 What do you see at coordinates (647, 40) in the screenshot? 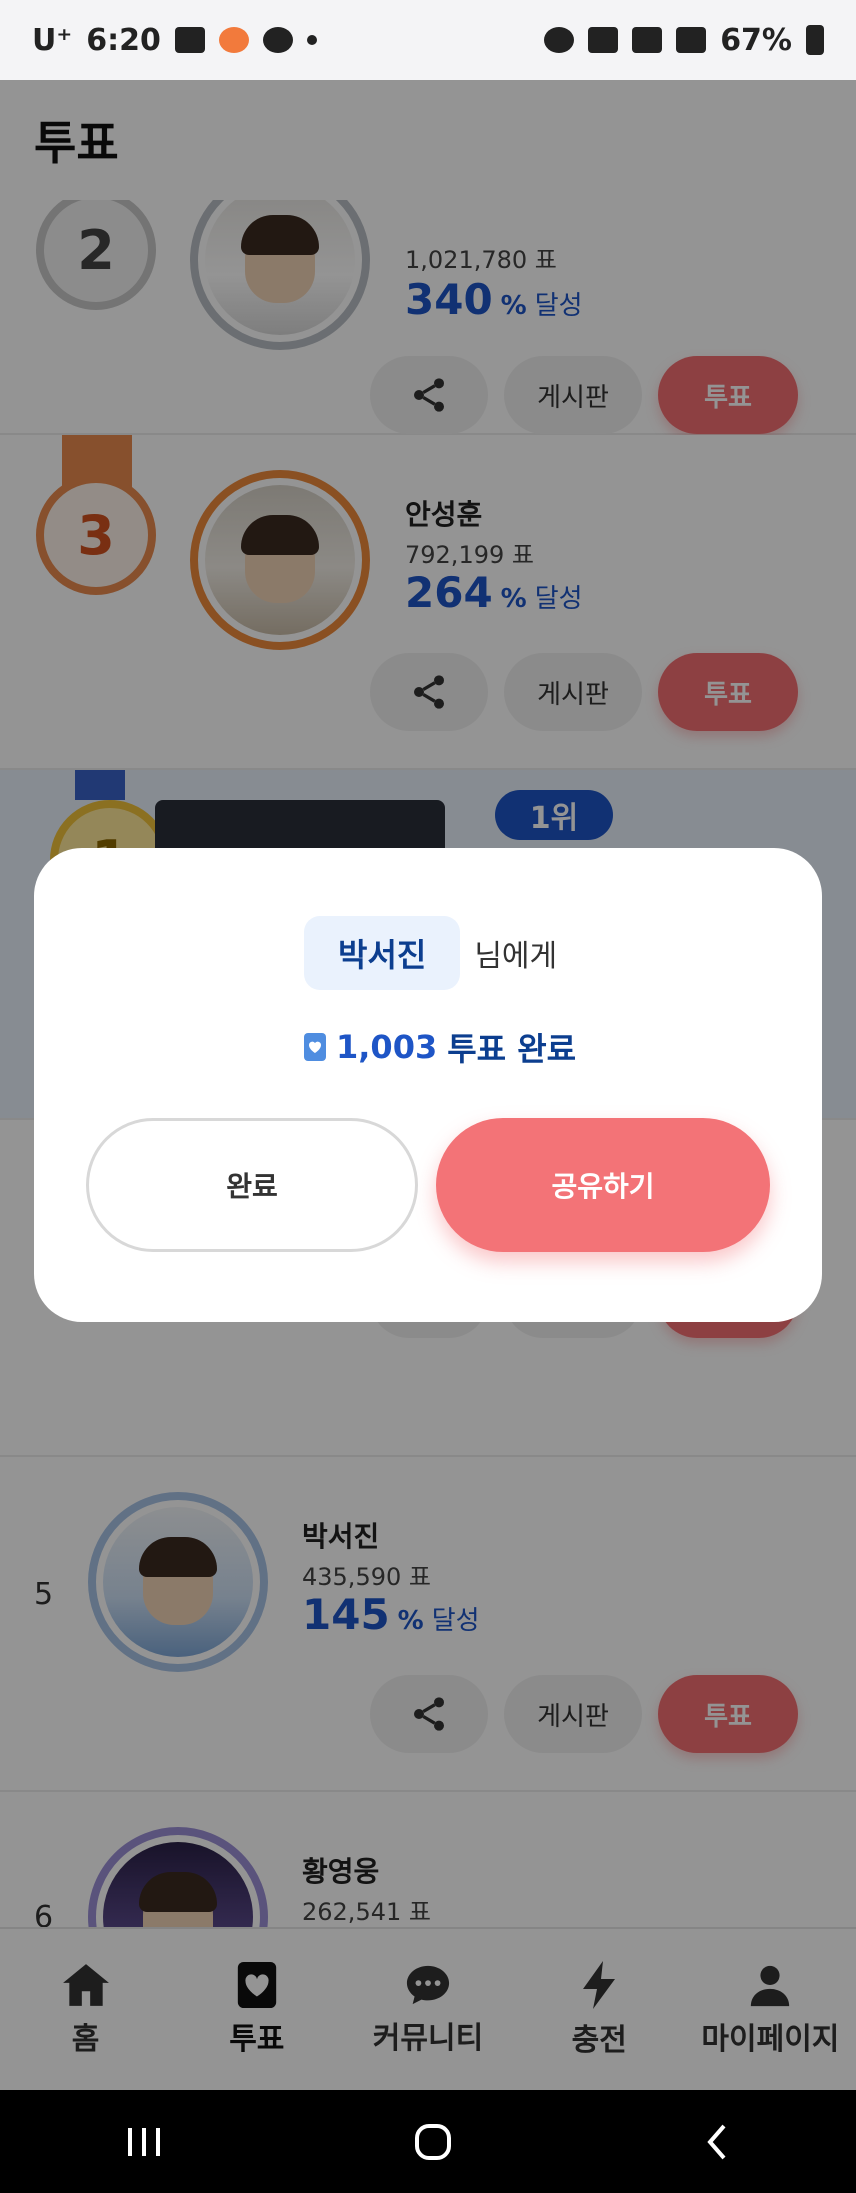
I see `wifi-icon` at bounding box center [647, 40].